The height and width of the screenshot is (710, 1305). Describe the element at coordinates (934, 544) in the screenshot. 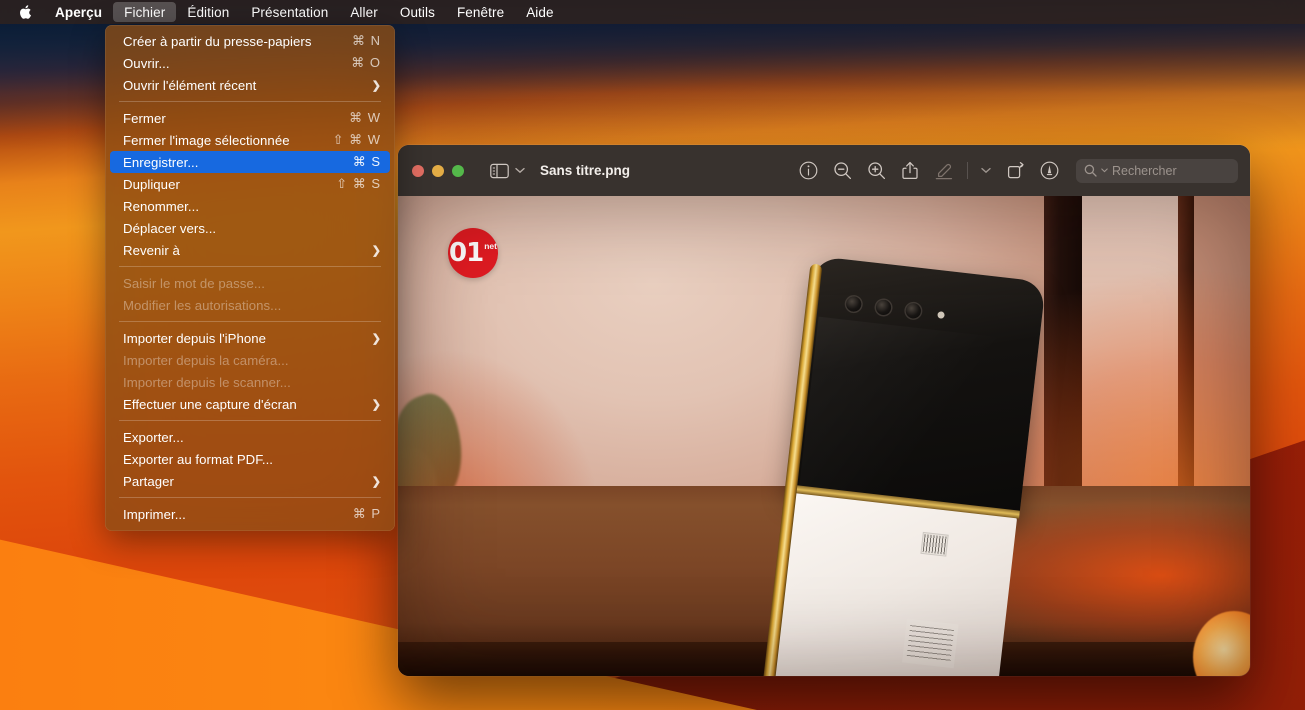

I see `photo-phone-label-text` at that location.